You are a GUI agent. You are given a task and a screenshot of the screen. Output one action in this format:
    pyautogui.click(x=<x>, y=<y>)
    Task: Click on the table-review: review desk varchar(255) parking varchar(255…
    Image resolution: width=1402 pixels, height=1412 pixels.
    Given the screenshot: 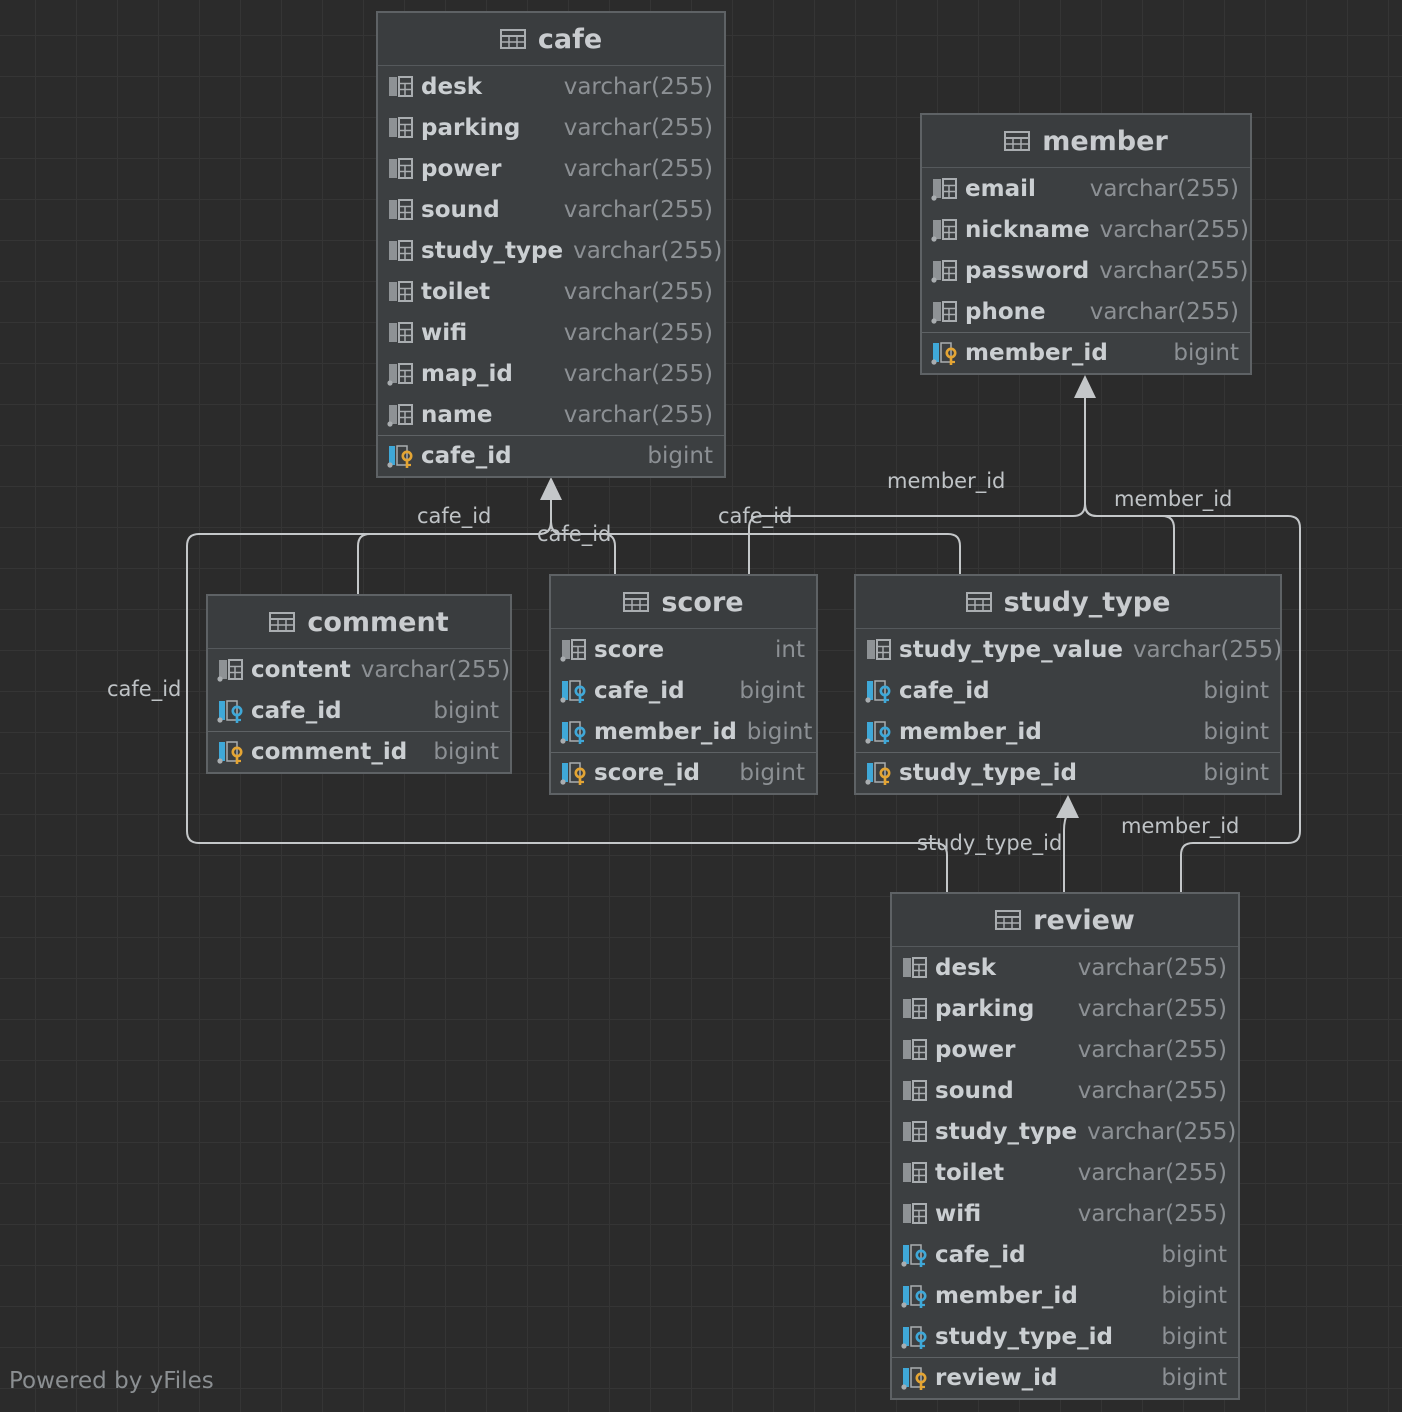 What is the action you would take?
    pyautogui.click(x=1065, y=1146)
    